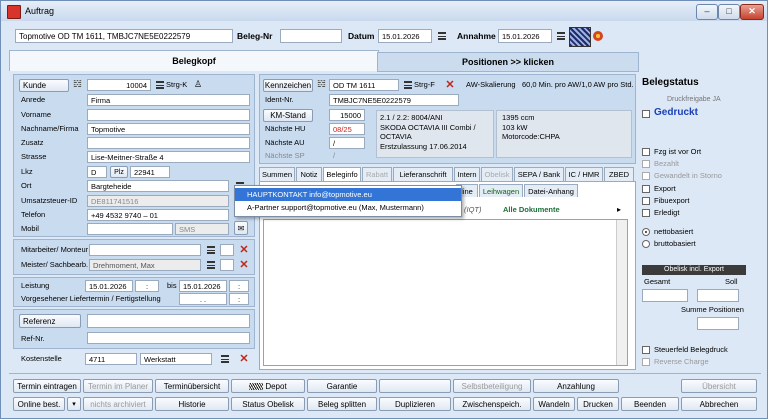 This screenshot has width=768, height=419. I want to click on termin-eintragen-button: Termin eintragen, so click(47, 386).